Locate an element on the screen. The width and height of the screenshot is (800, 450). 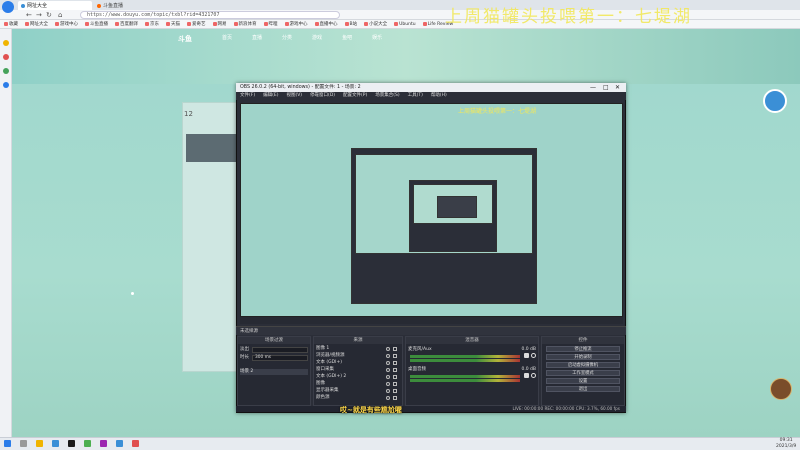
control-button: 开始录制 is located at coordinates (583, 357).